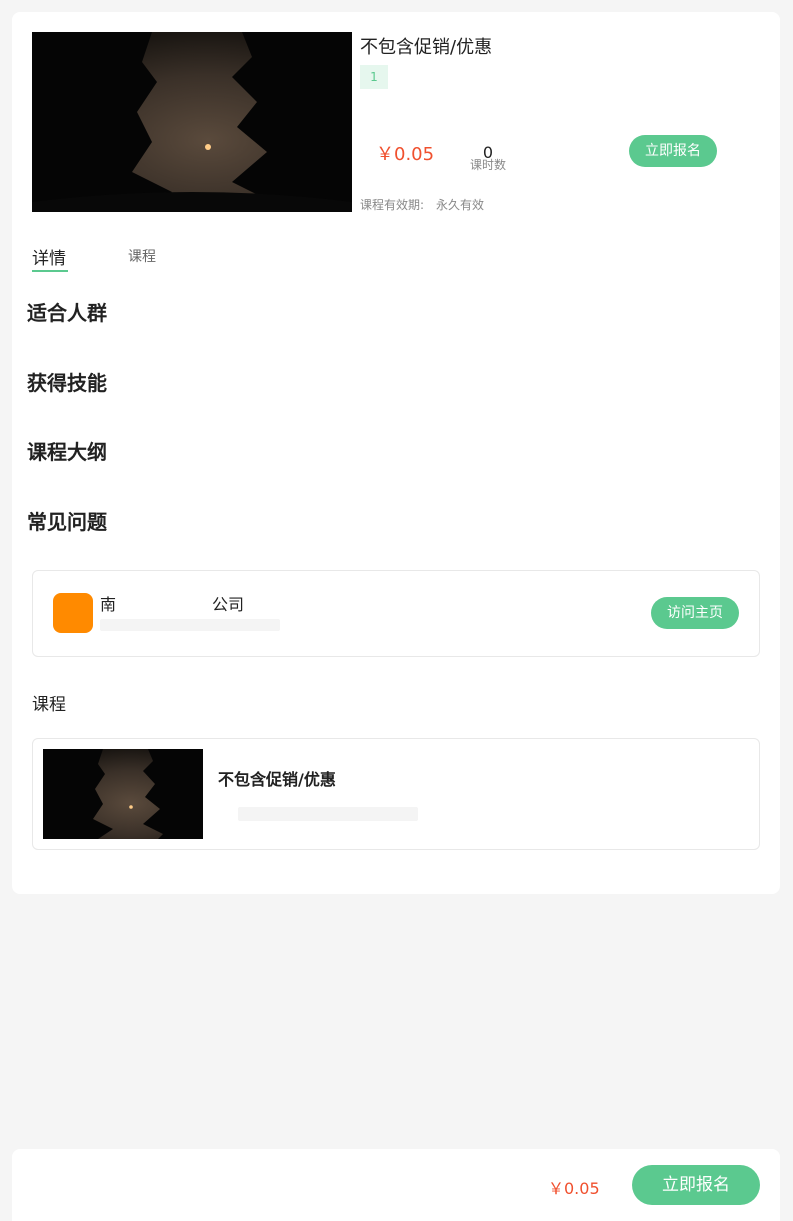 Image resolution: width=793 pixels, height=1221 pixels. Describe the element at coordinates (67, 313) in the screenshot. I see `section-audience-heading: 适合人群` at that location.